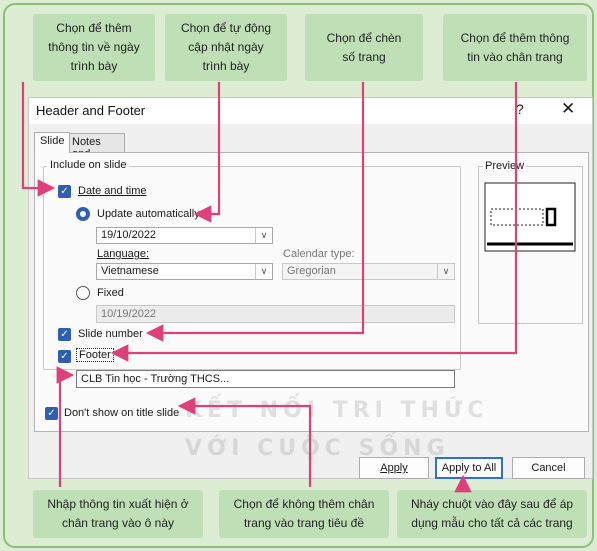 The image size is (597, 551). Describe the element at coordinates (52, 142) in the screenshot. I see `tab-slide: Slide` at that location.